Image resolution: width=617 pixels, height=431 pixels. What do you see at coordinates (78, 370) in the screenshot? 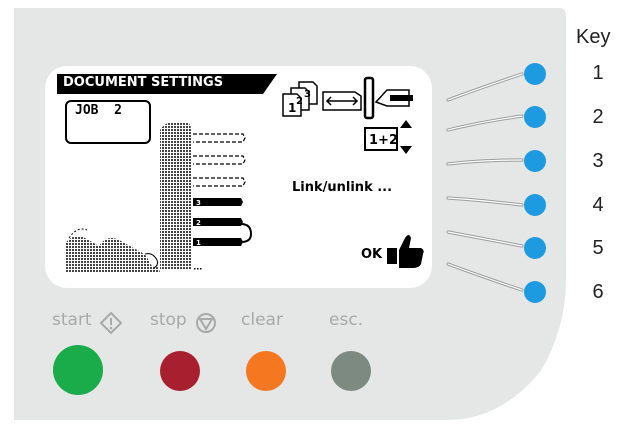
I see `start-button` at bounding box center [78, 370].